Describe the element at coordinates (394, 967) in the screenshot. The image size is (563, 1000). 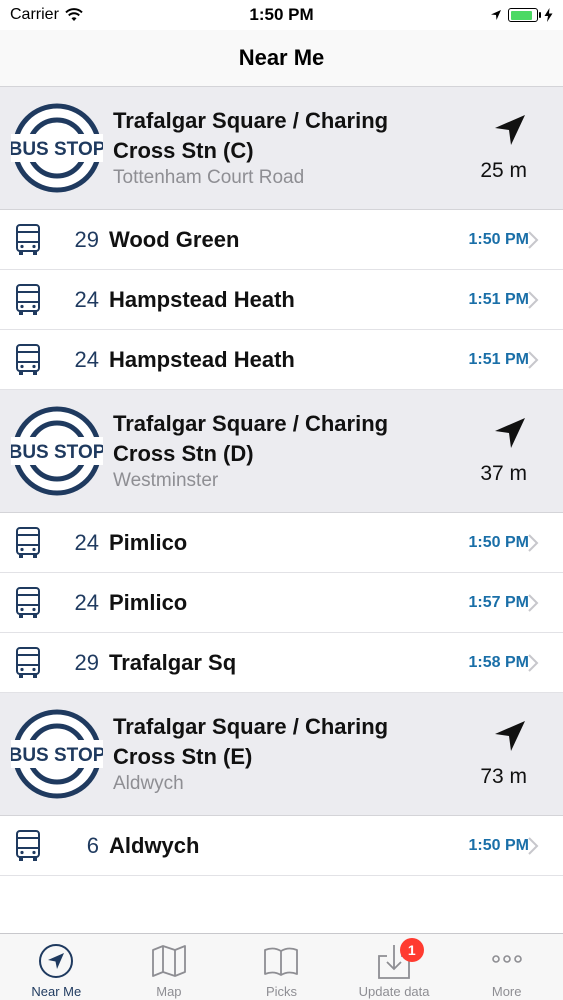
I see `tab-update-data: 1 Update data` at that location.